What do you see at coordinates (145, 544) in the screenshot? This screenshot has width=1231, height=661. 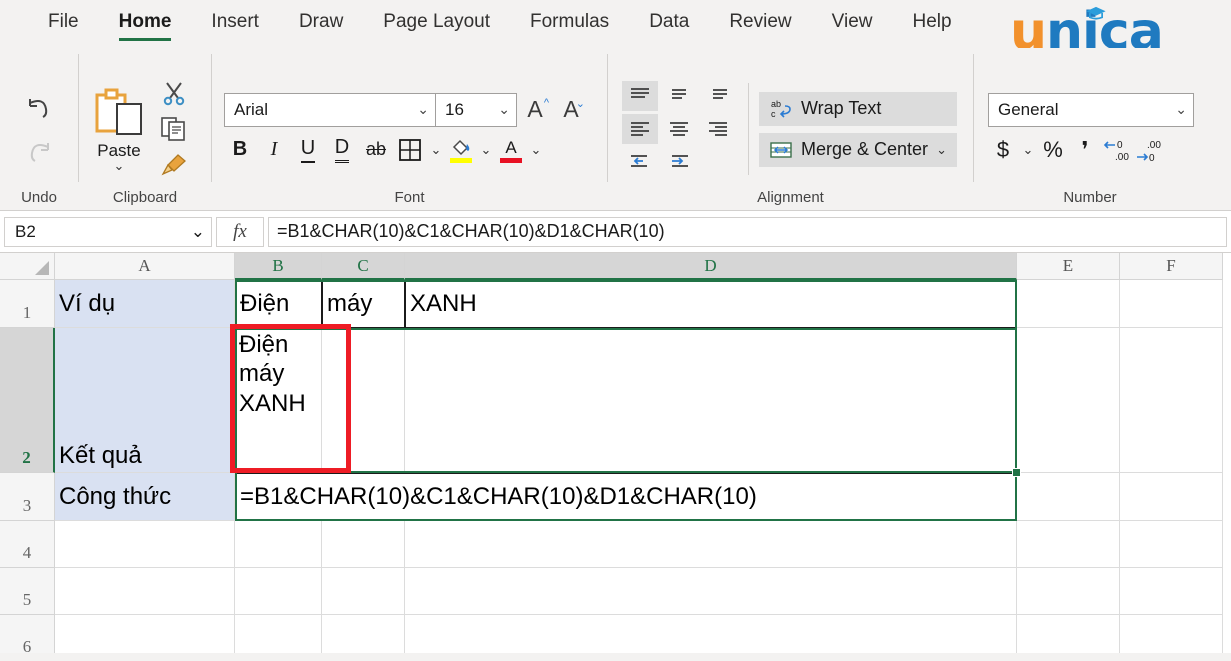 I see `cell-A4` at bounding box center [145, 544].